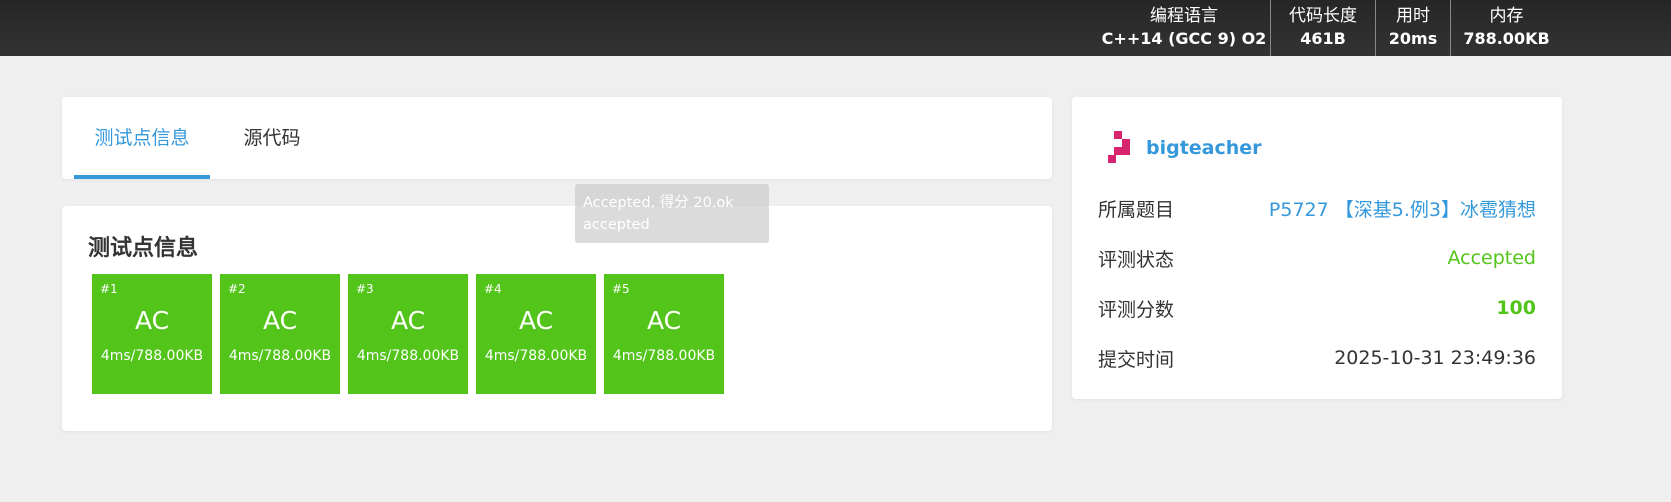  I want to click on stat-memory-value: 788.00KB, so click(1506, 38).